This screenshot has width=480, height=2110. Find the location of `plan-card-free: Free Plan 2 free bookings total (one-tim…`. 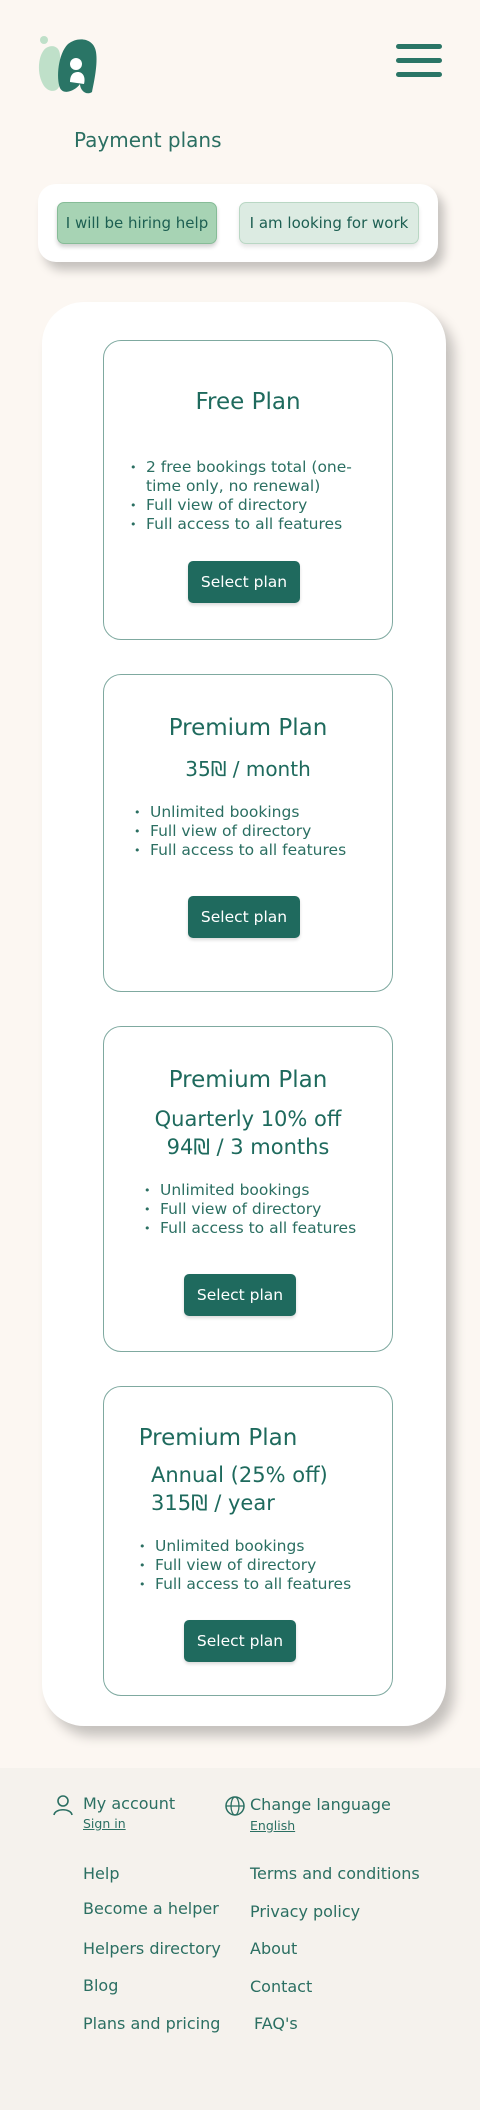

plan-card-free: Free Plan 2 free bookings total (one-tim… is located at coordinates (248, 490).